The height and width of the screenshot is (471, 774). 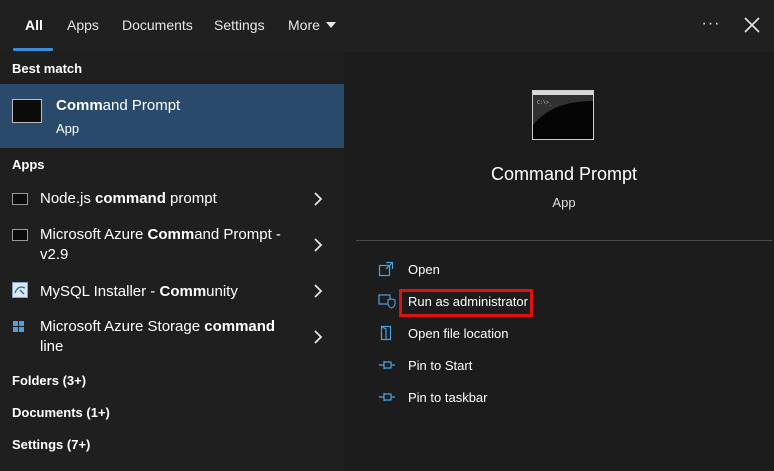 I want to click on pin-to-taskbar-label: Pin to taskbar, so click(x=448, y=397).